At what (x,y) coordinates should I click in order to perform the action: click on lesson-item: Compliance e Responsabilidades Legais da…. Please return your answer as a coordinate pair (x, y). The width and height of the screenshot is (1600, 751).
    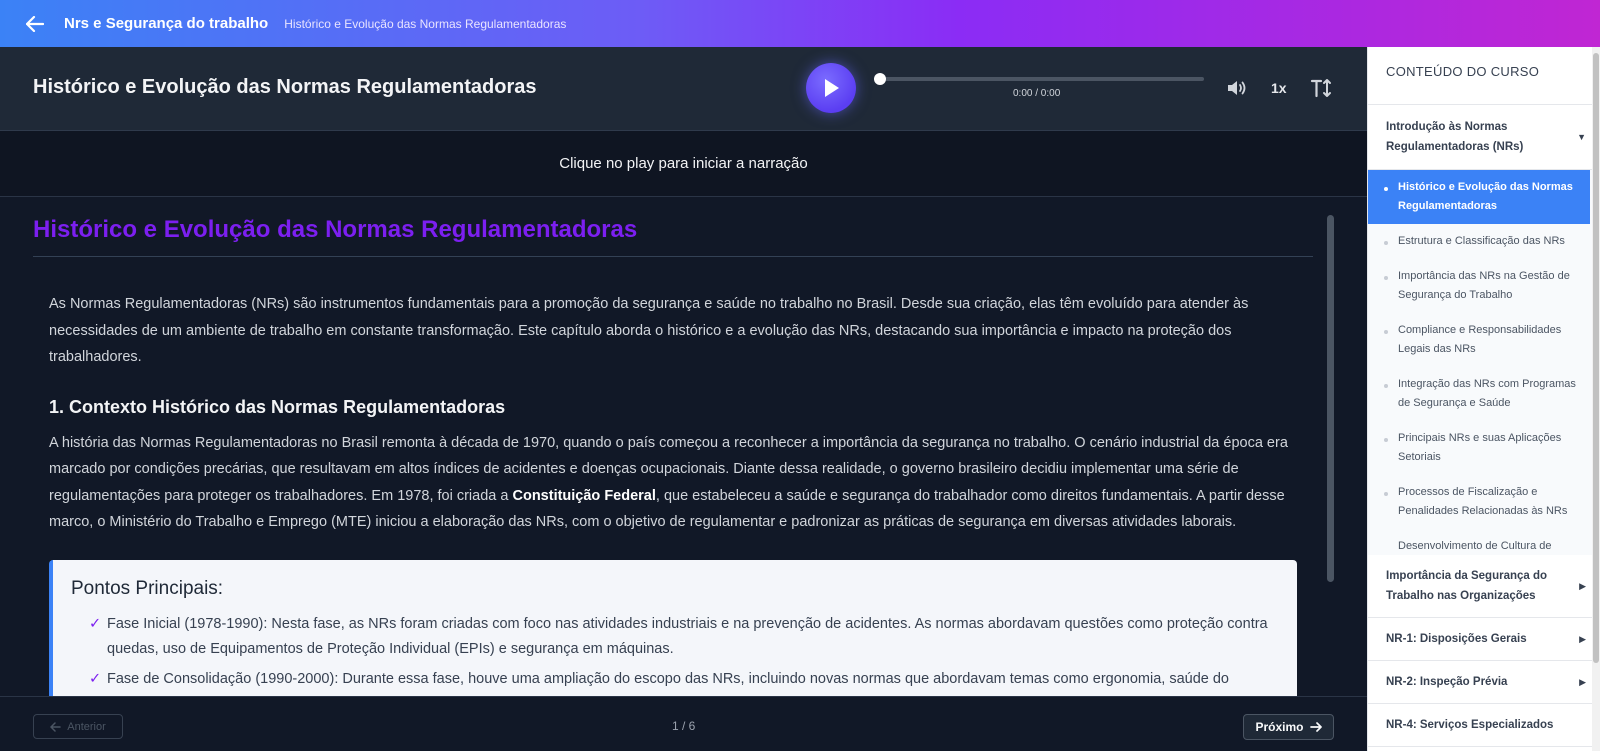
    Looking at the image, I should click on (1484, 340).